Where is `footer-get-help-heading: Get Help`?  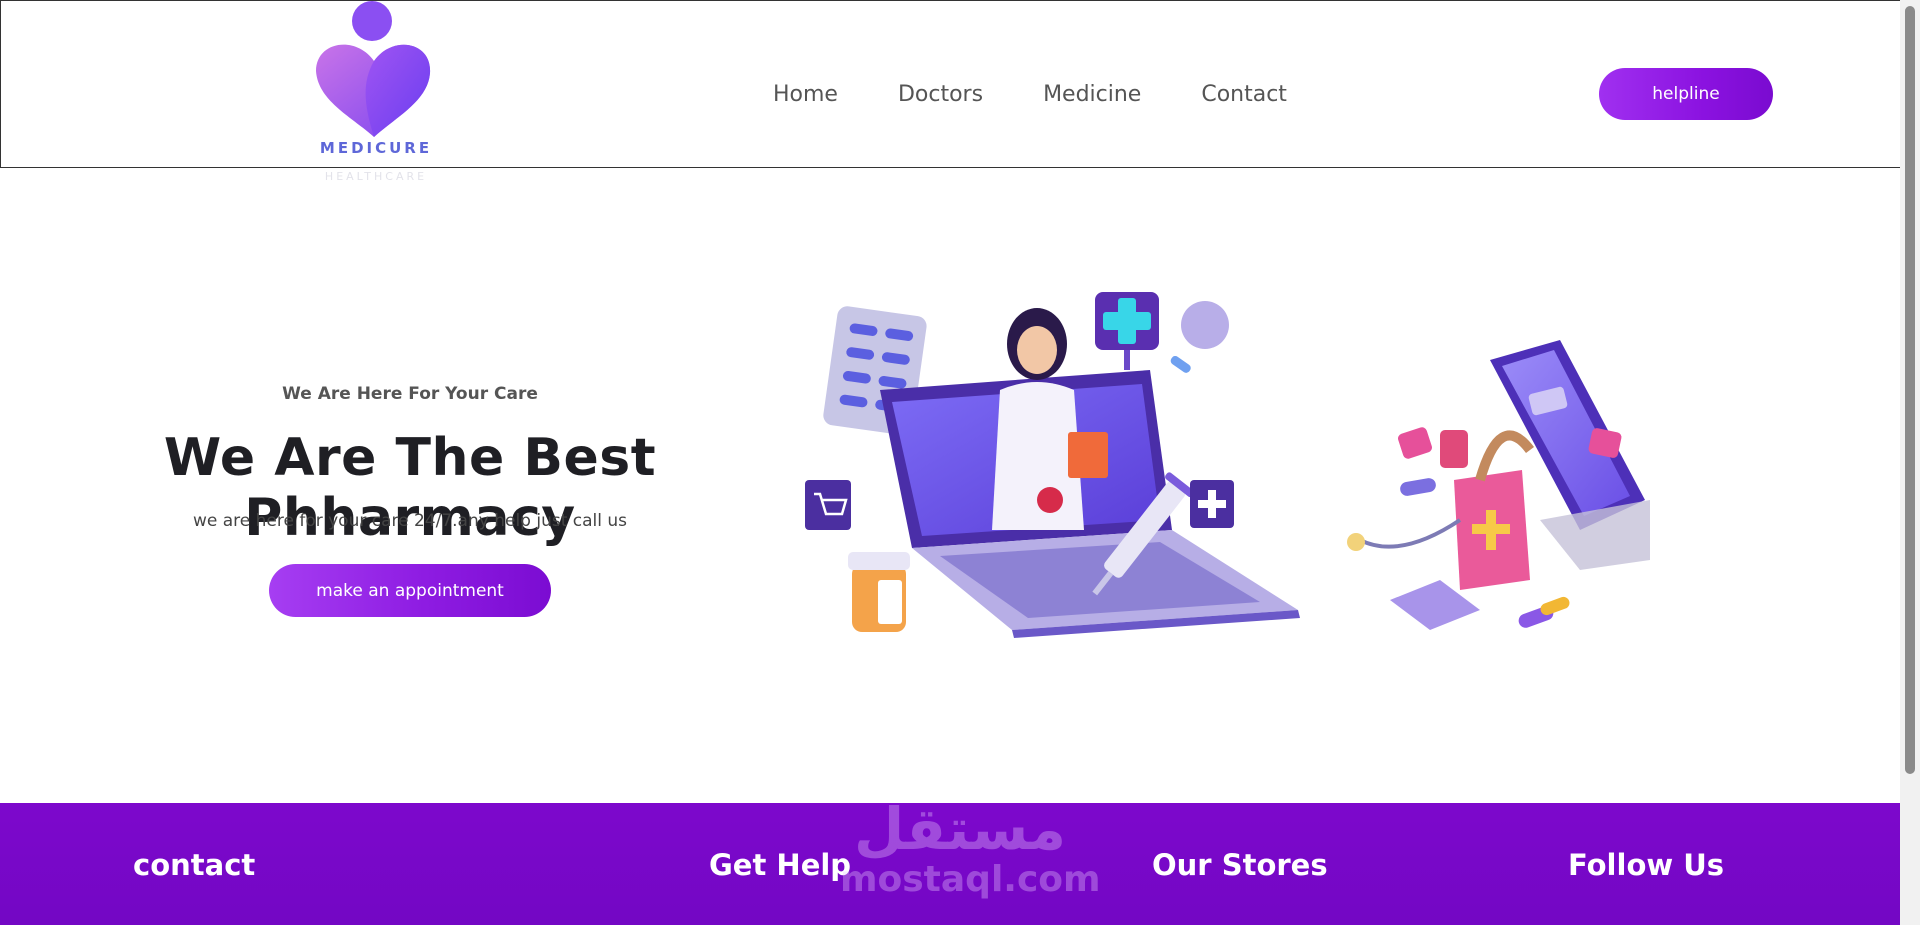 footer-get-help-heading: Get Help is located at coordinates (780, 865).